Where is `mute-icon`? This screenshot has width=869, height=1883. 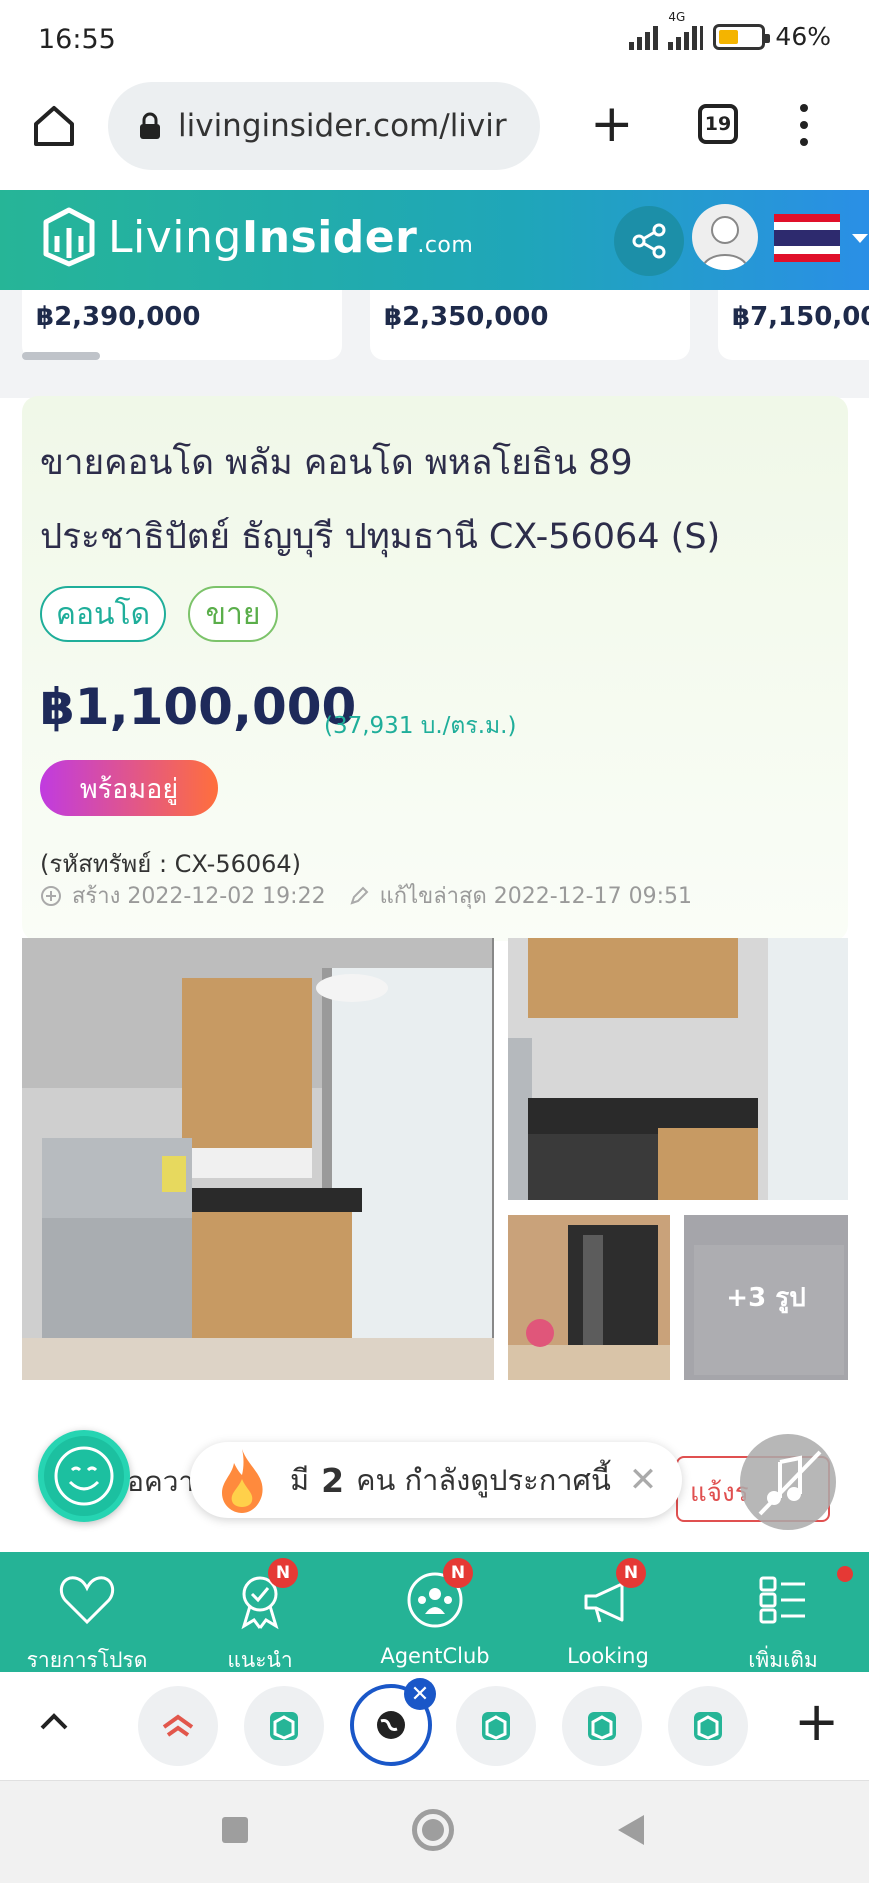 mute-icon is located at coordinates (790, 1483).